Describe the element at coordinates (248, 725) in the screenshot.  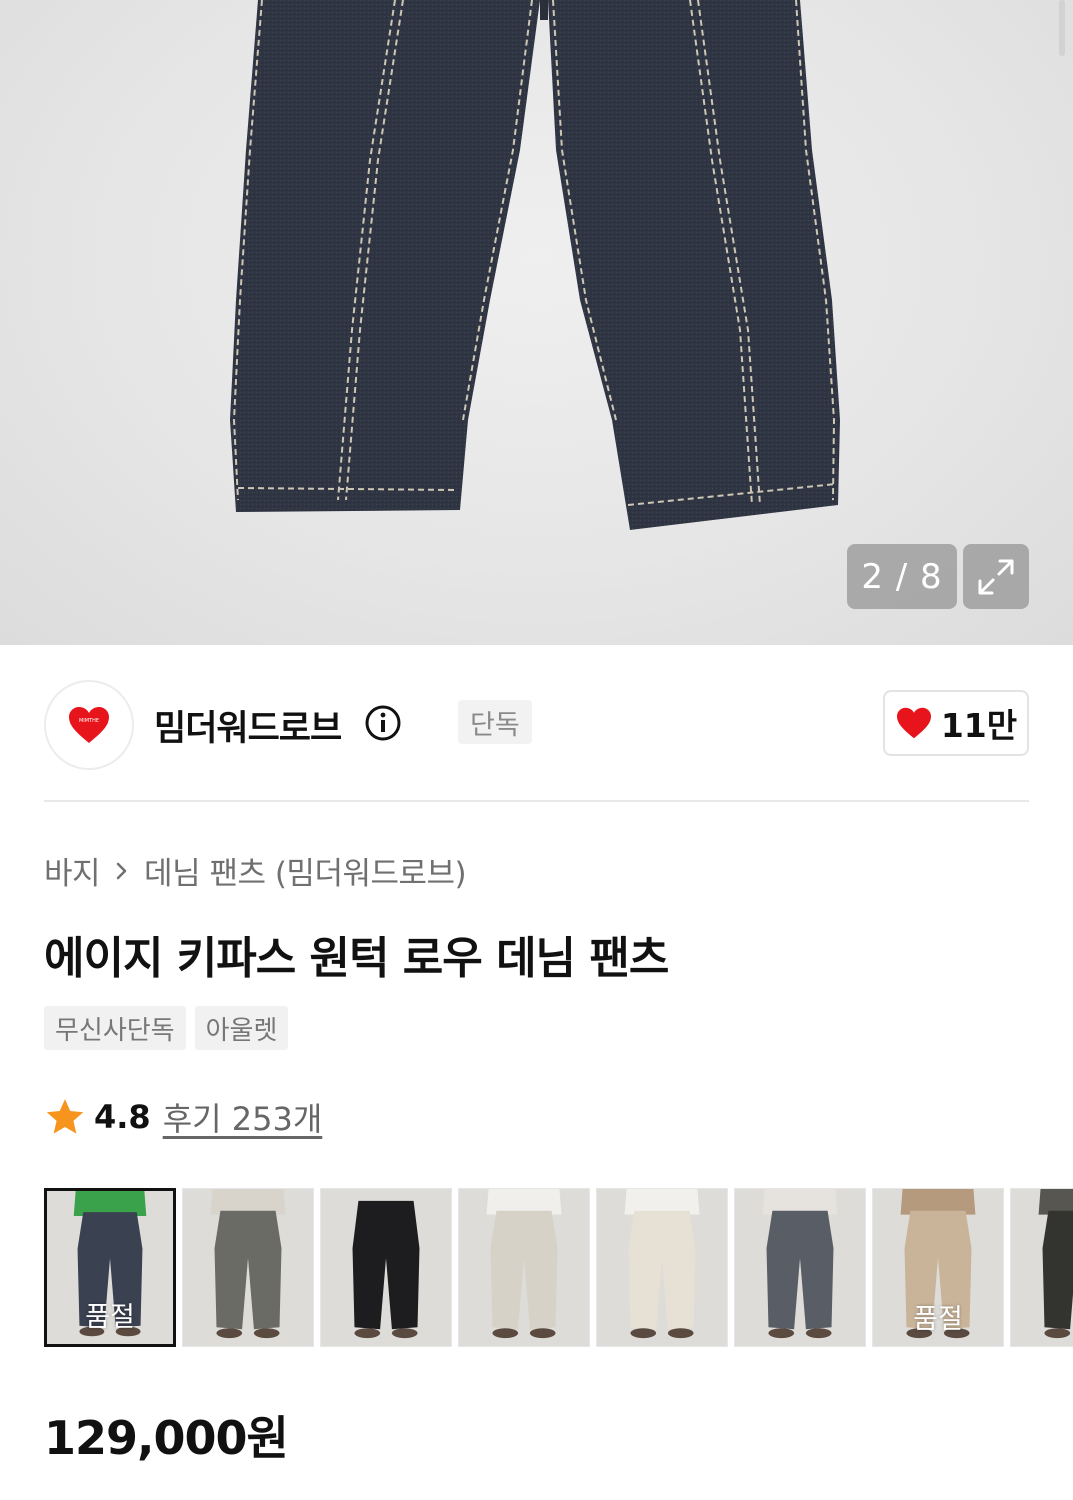
I see `brand-name: 밈더워드로브` at that location.